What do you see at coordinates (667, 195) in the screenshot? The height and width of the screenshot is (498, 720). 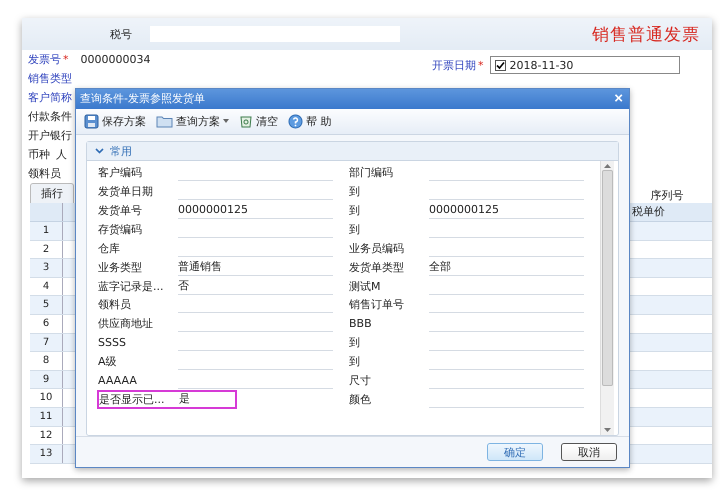 I see `column-header: 序列号` at bounding box center [667, 195].